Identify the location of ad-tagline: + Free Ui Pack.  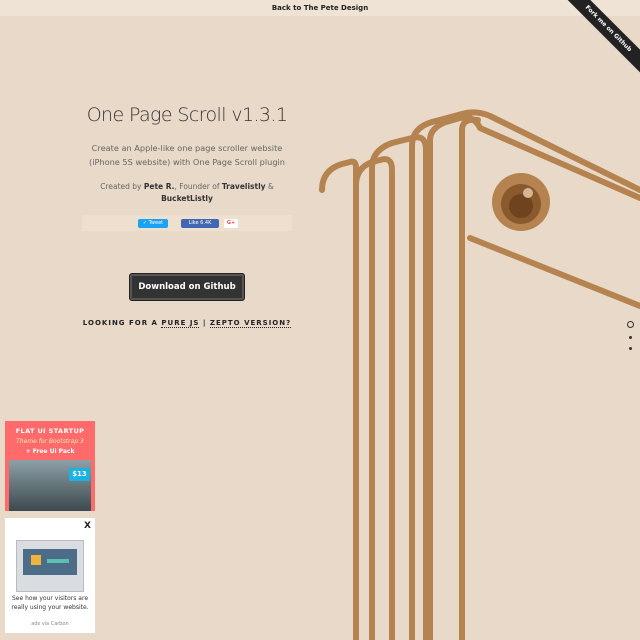
(50, 451).